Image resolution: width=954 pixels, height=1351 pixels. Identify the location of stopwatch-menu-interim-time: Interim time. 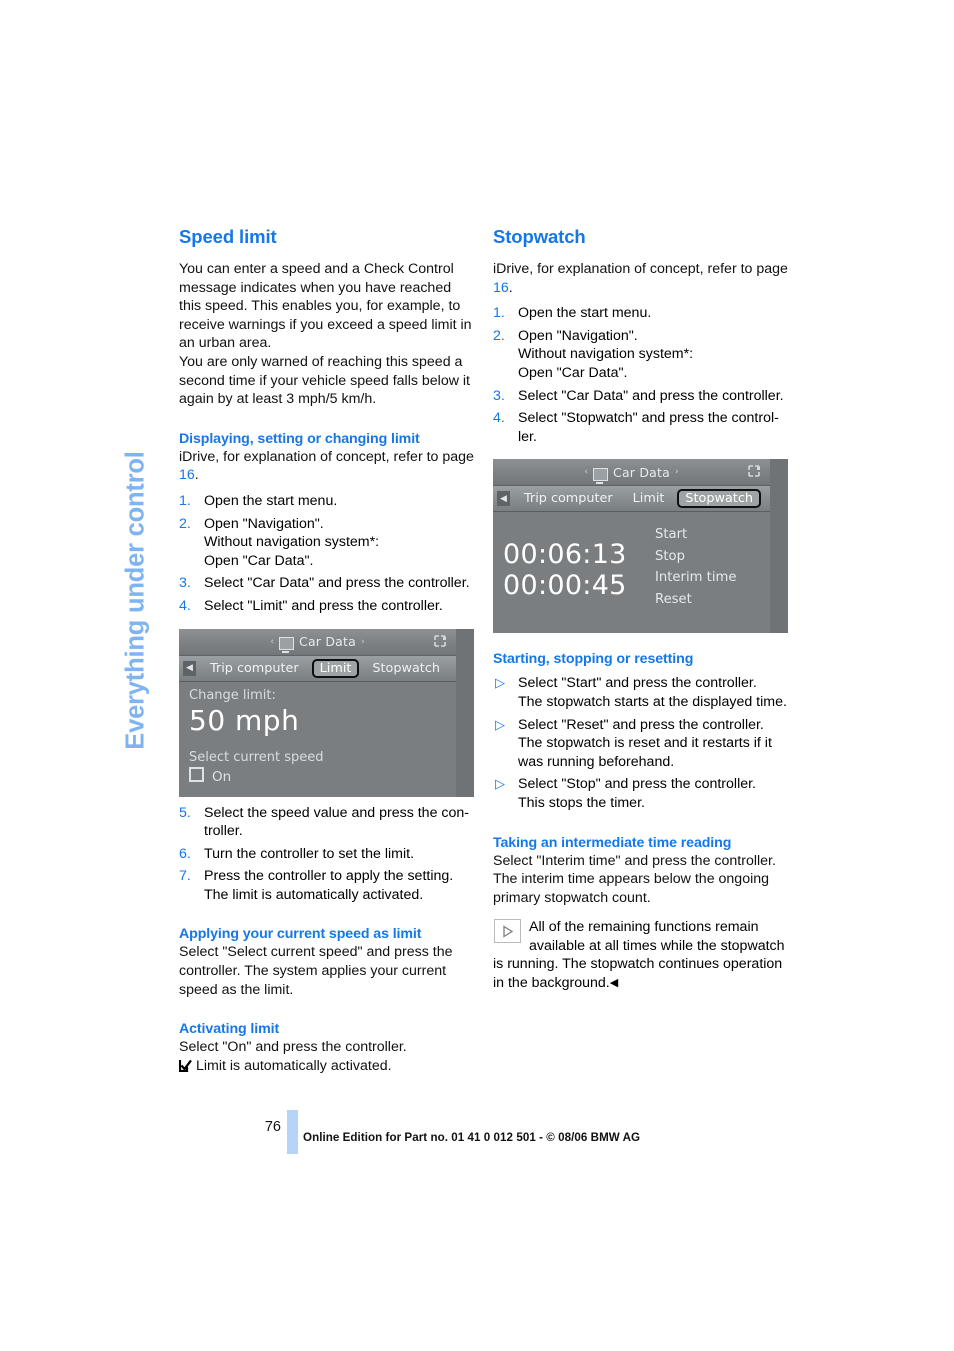
(695, 578).